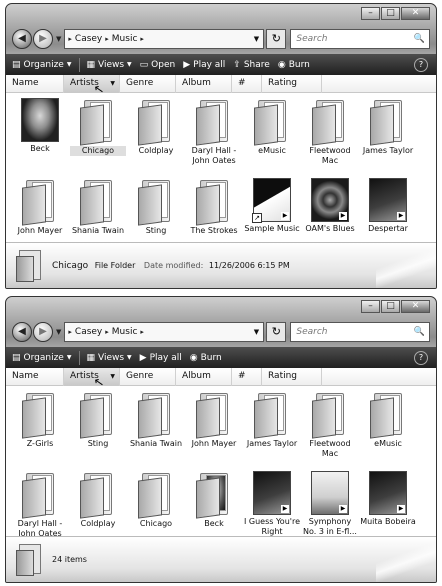  I want to click on item-label: Sting, so click(156, 230).